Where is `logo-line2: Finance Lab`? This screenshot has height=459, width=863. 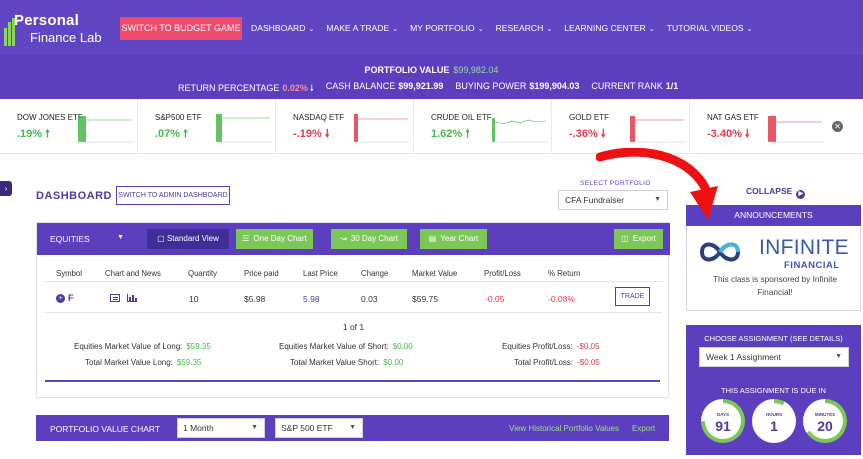
logo-line2: Finance Lab is located at coordinates (66, 37).